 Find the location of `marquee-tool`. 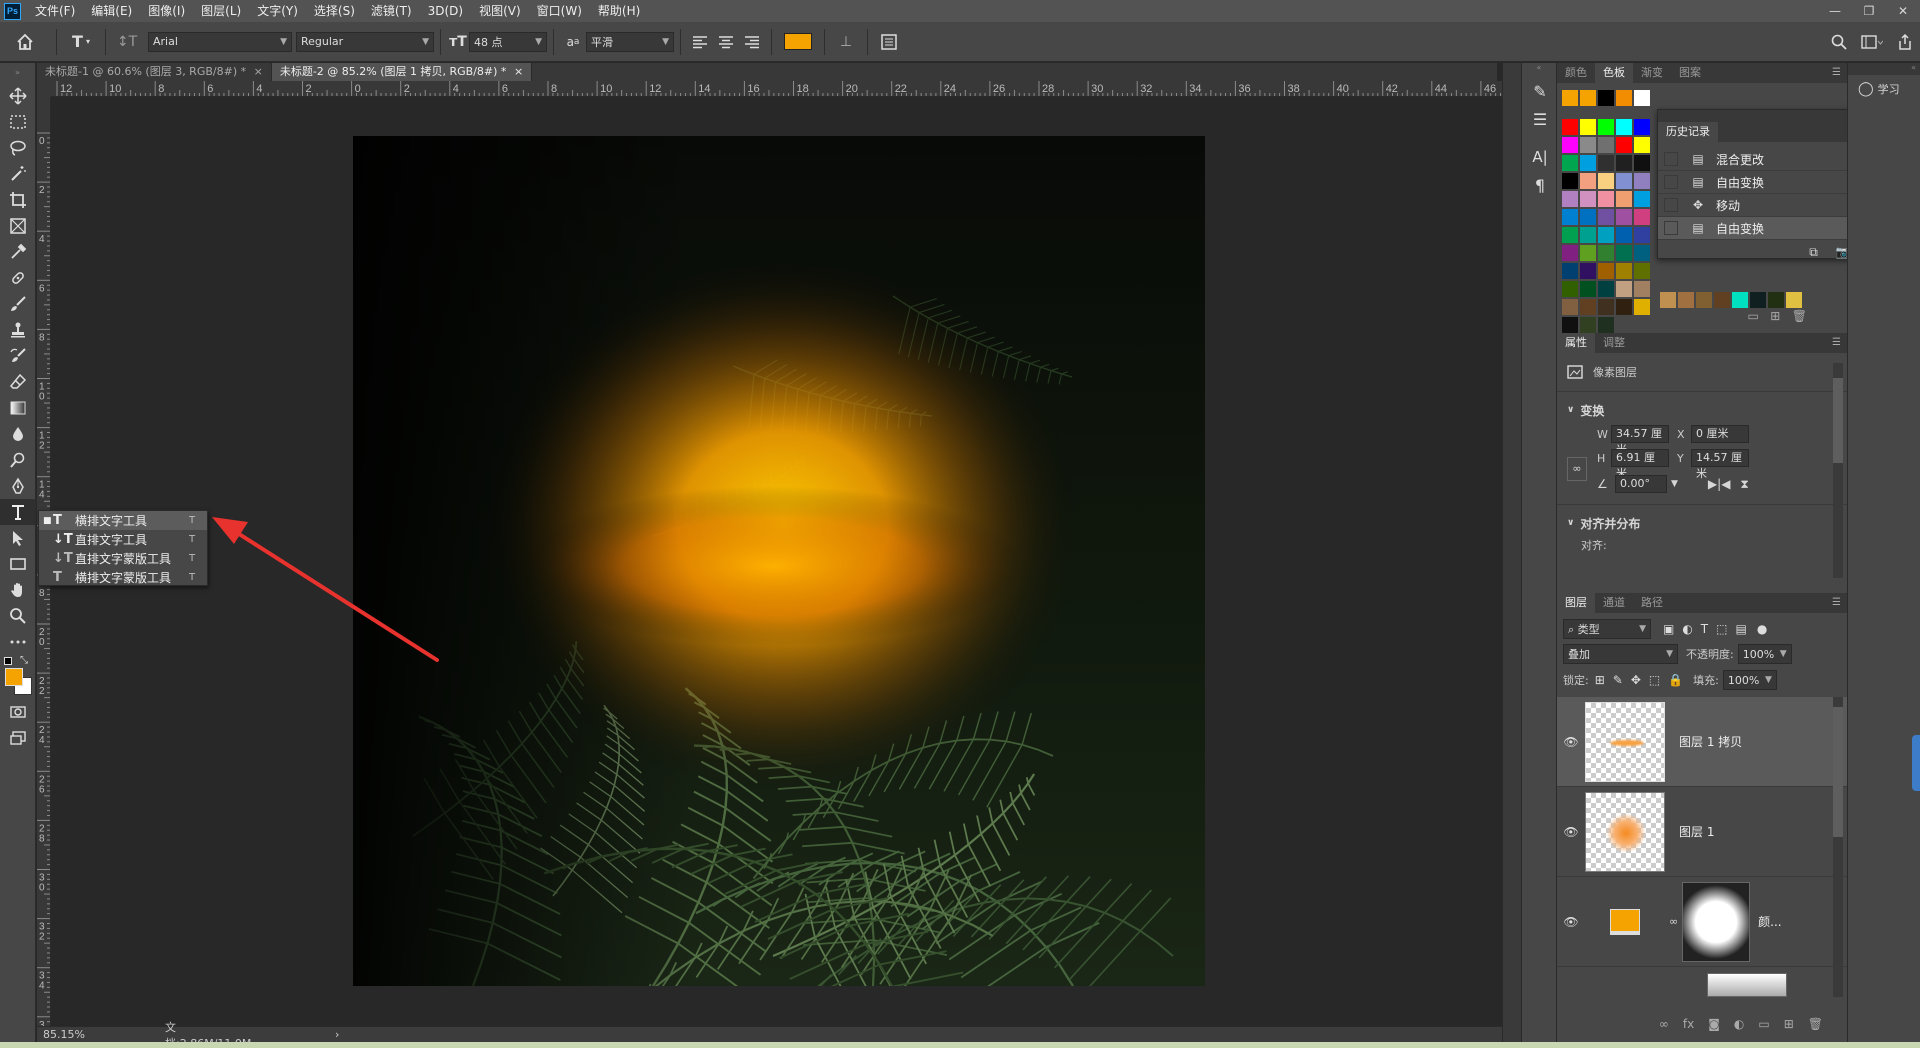

marquee-tool is located at coordinates (18, 122).